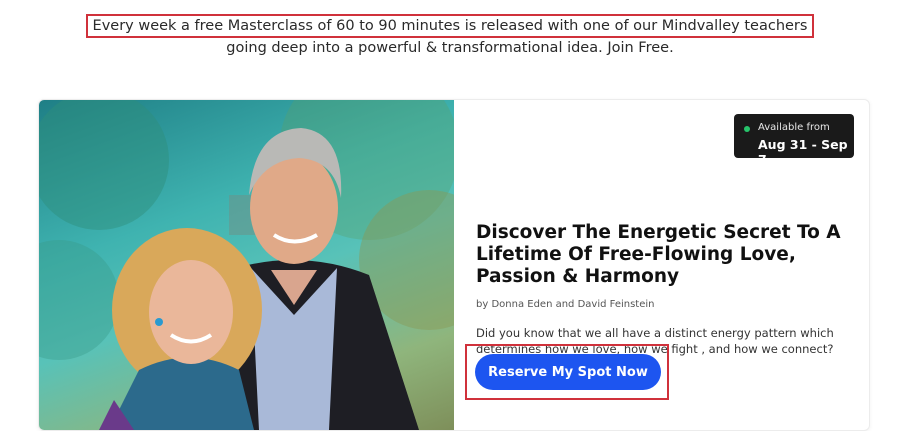 This screenshot has width=900, height=431. I want to click on reserve-spot-button: Reserve My Spot Now, so click(568, 372).